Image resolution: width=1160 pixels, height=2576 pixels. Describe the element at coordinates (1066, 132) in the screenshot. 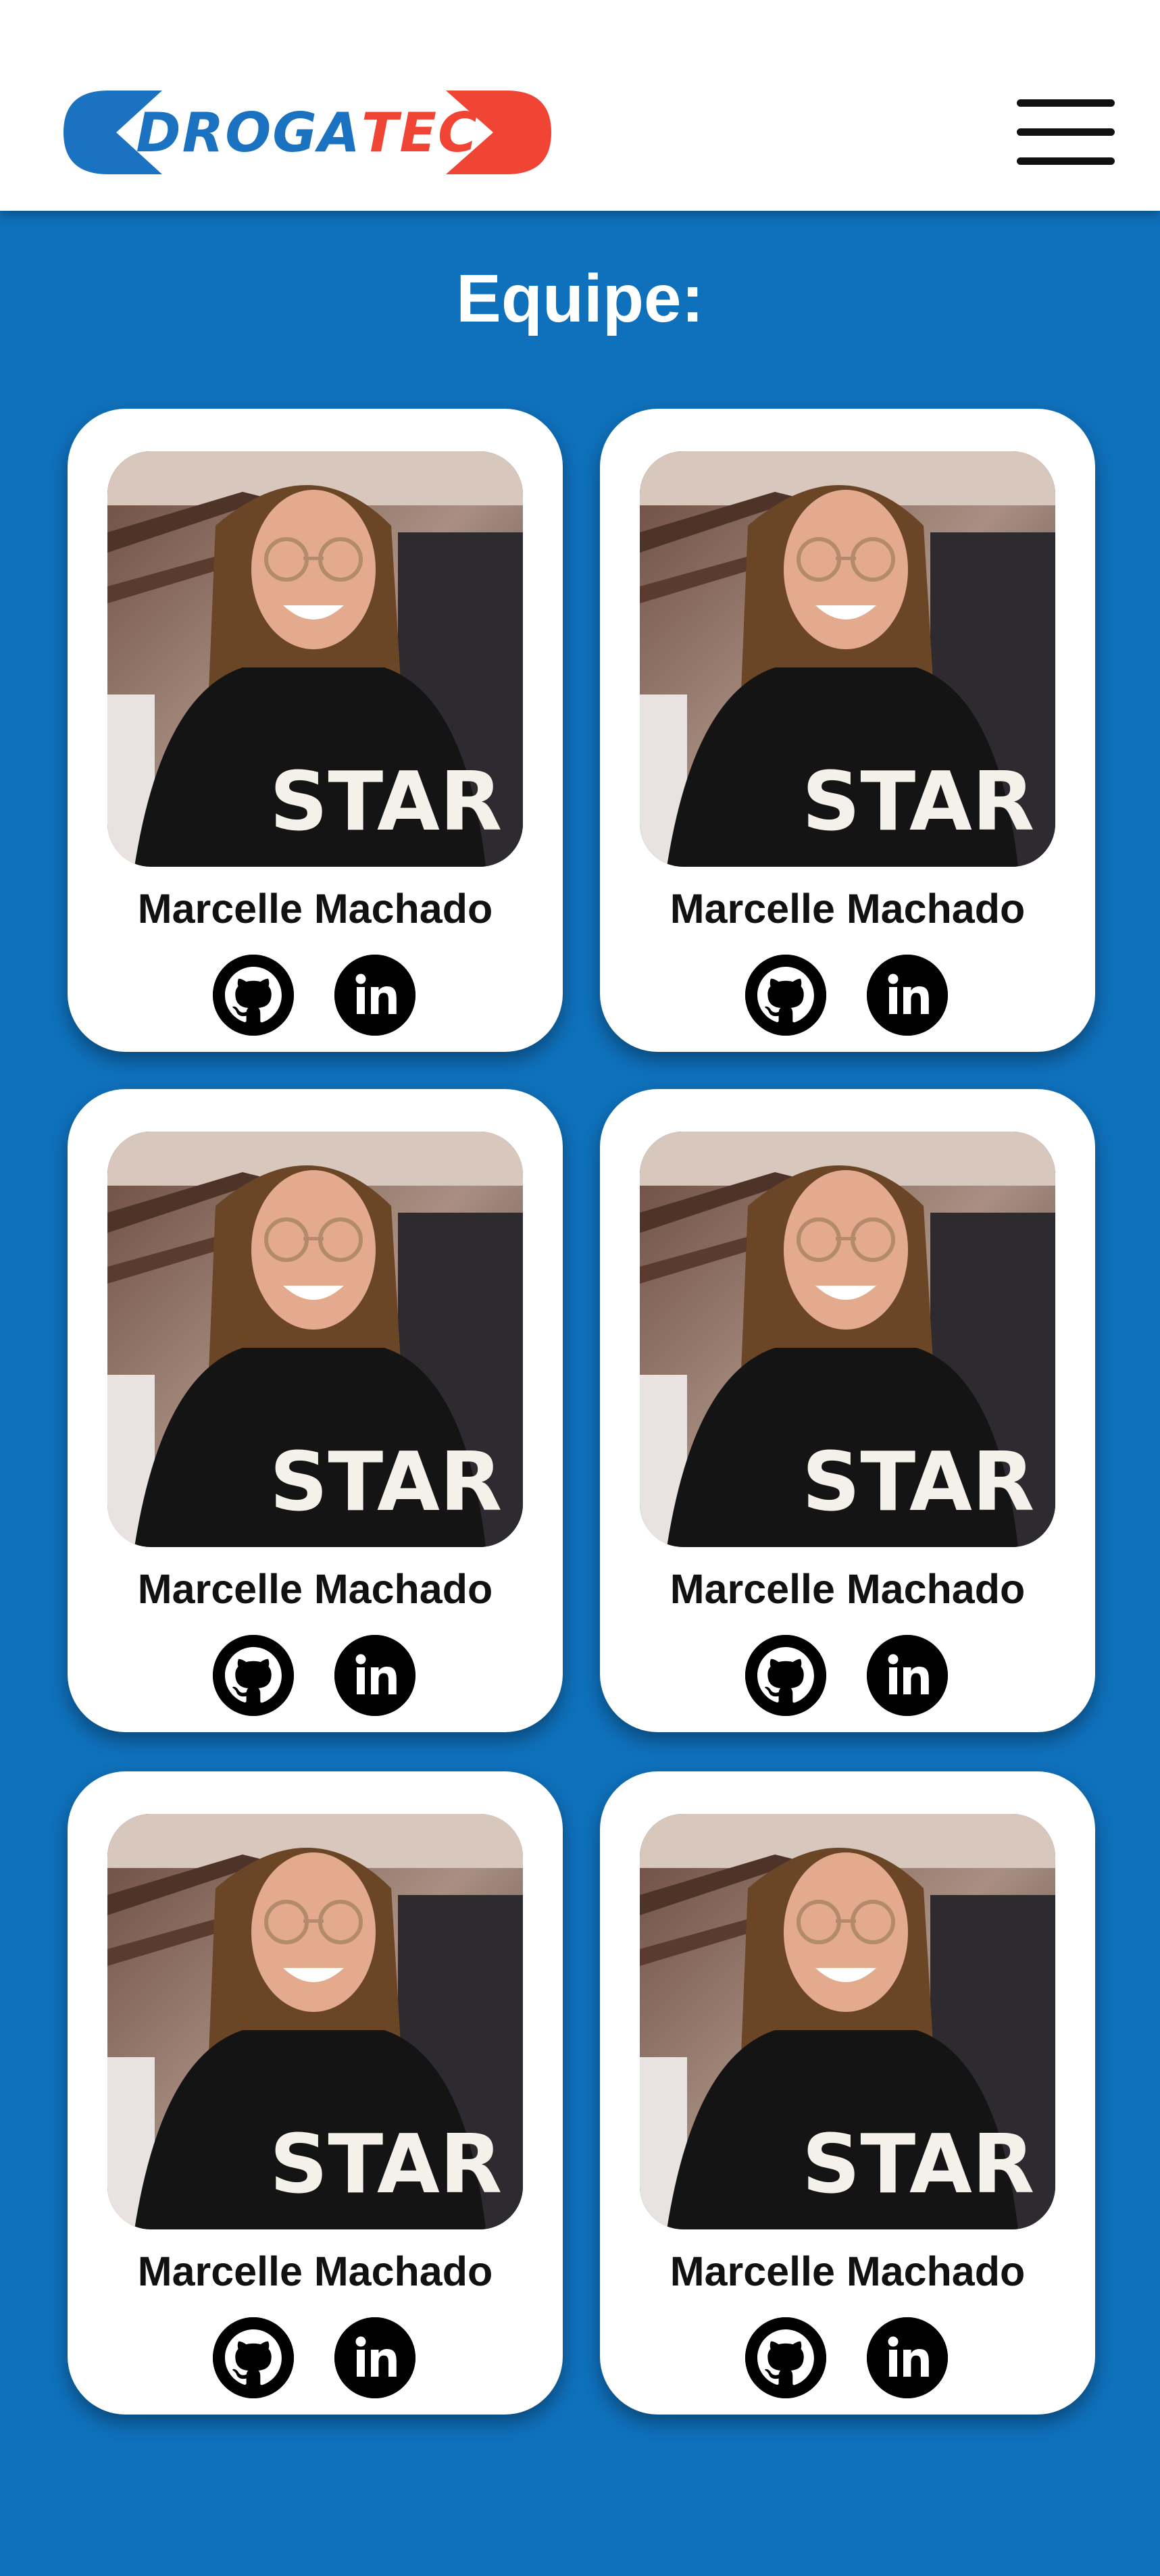

I see `hamburger-menu-icon` at that location.